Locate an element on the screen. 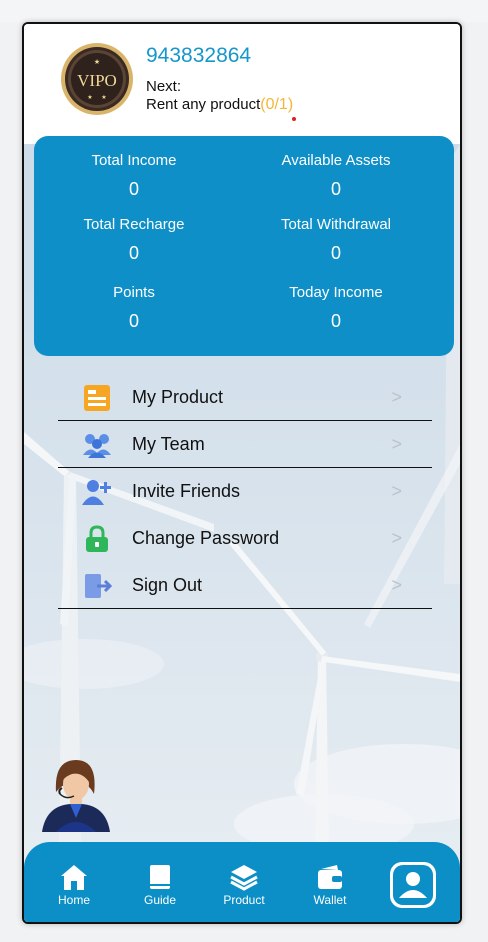  stat-available-assets: Available Assets 0 is located at coordinates (336, 176).